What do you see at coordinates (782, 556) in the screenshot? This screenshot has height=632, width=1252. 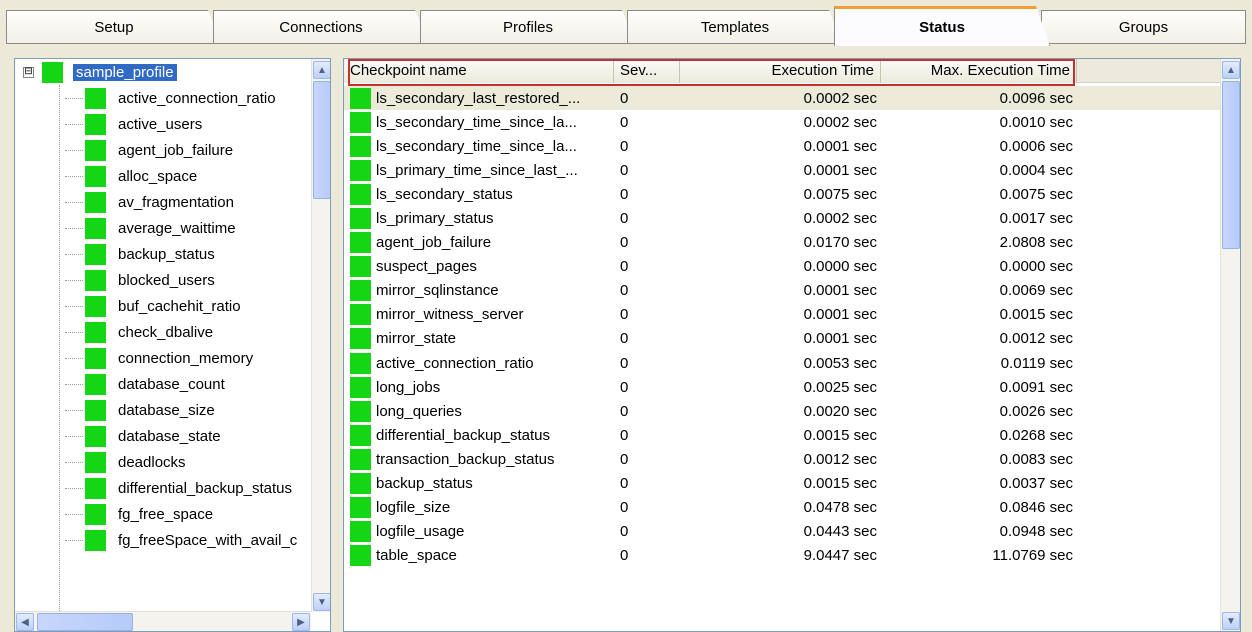 I see `grid-row: table_space 0 9.0447 sec 11.0769 sec` at bounding box center [782, 556].